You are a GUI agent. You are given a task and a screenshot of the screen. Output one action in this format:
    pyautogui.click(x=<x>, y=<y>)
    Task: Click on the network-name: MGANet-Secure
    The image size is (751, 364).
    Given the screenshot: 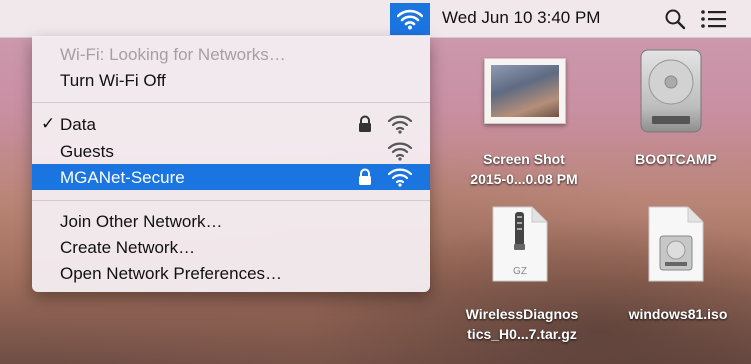 What is the action you would take?
    pyautogui.click(x=122, y=177)
    